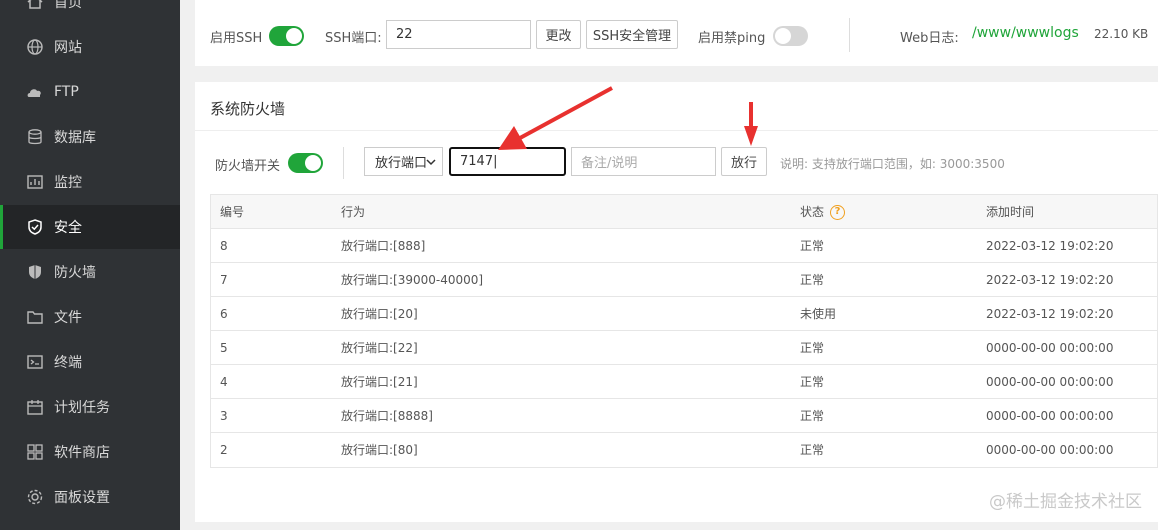  What do you see at coordinates (224, 280) in the screenshot?
I see `rule-id: 7` at bounding box center [224, 280].